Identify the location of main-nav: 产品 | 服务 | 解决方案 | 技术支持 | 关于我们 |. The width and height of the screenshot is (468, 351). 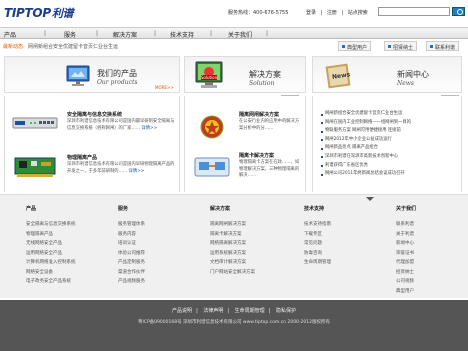
(234, 33).